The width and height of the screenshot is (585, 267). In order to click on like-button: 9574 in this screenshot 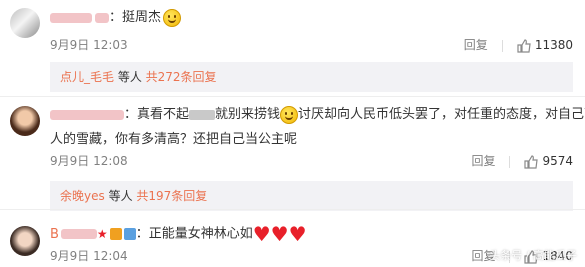, I will do `click(548, 161)`.